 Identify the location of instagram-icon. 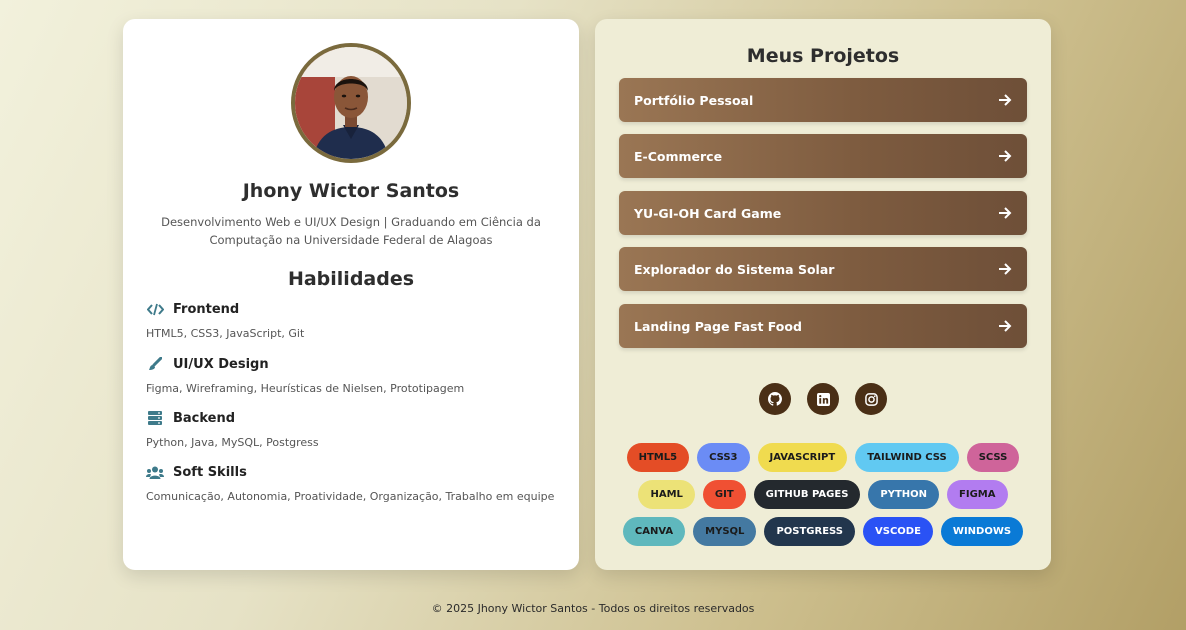
(871, 399).